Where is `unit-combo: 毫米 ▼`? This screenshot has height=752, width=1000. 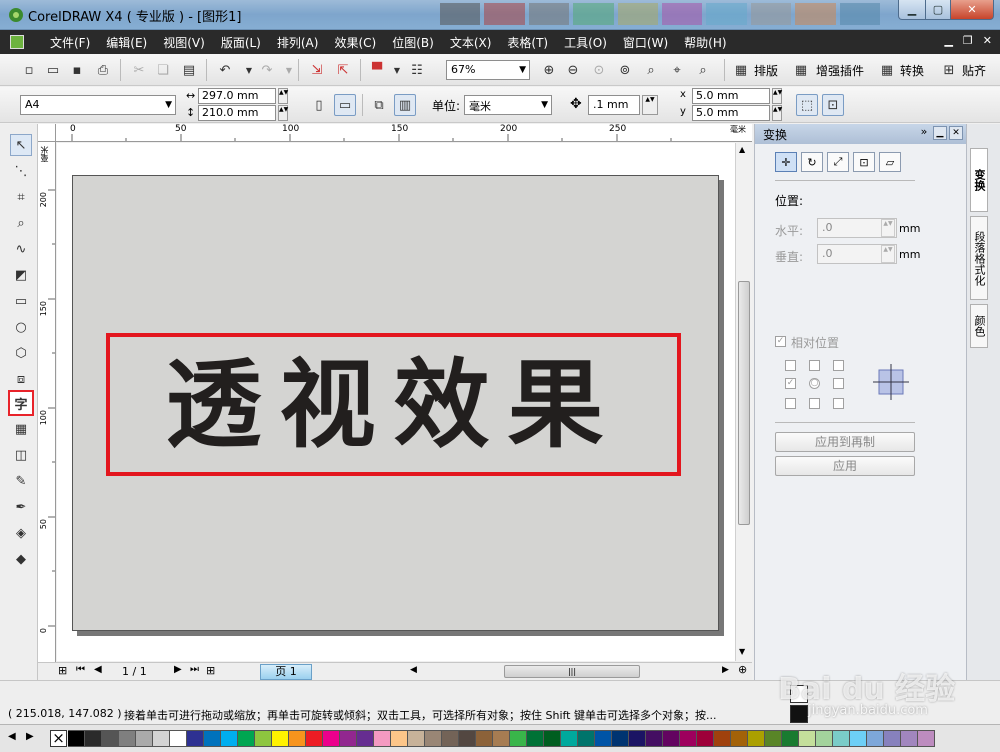
unit-combo: 毫米 ▼ is located at coordinates (508, 105).